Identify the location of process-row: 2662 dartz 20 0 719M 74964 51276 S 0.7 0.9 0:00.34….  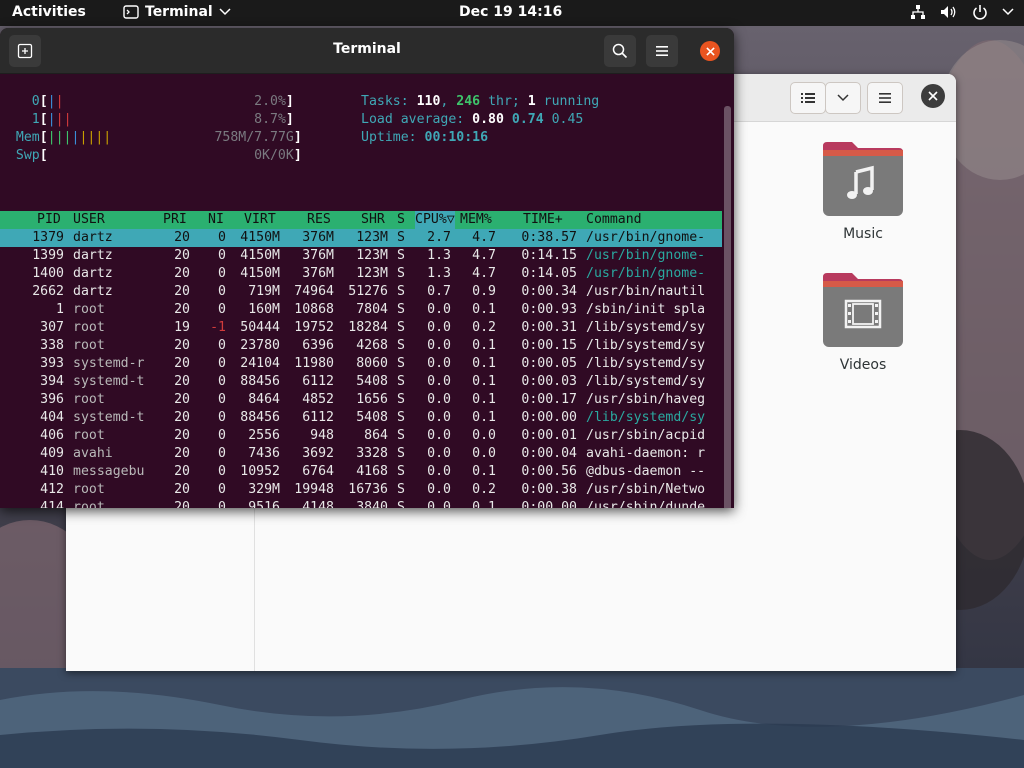
(361, 292).